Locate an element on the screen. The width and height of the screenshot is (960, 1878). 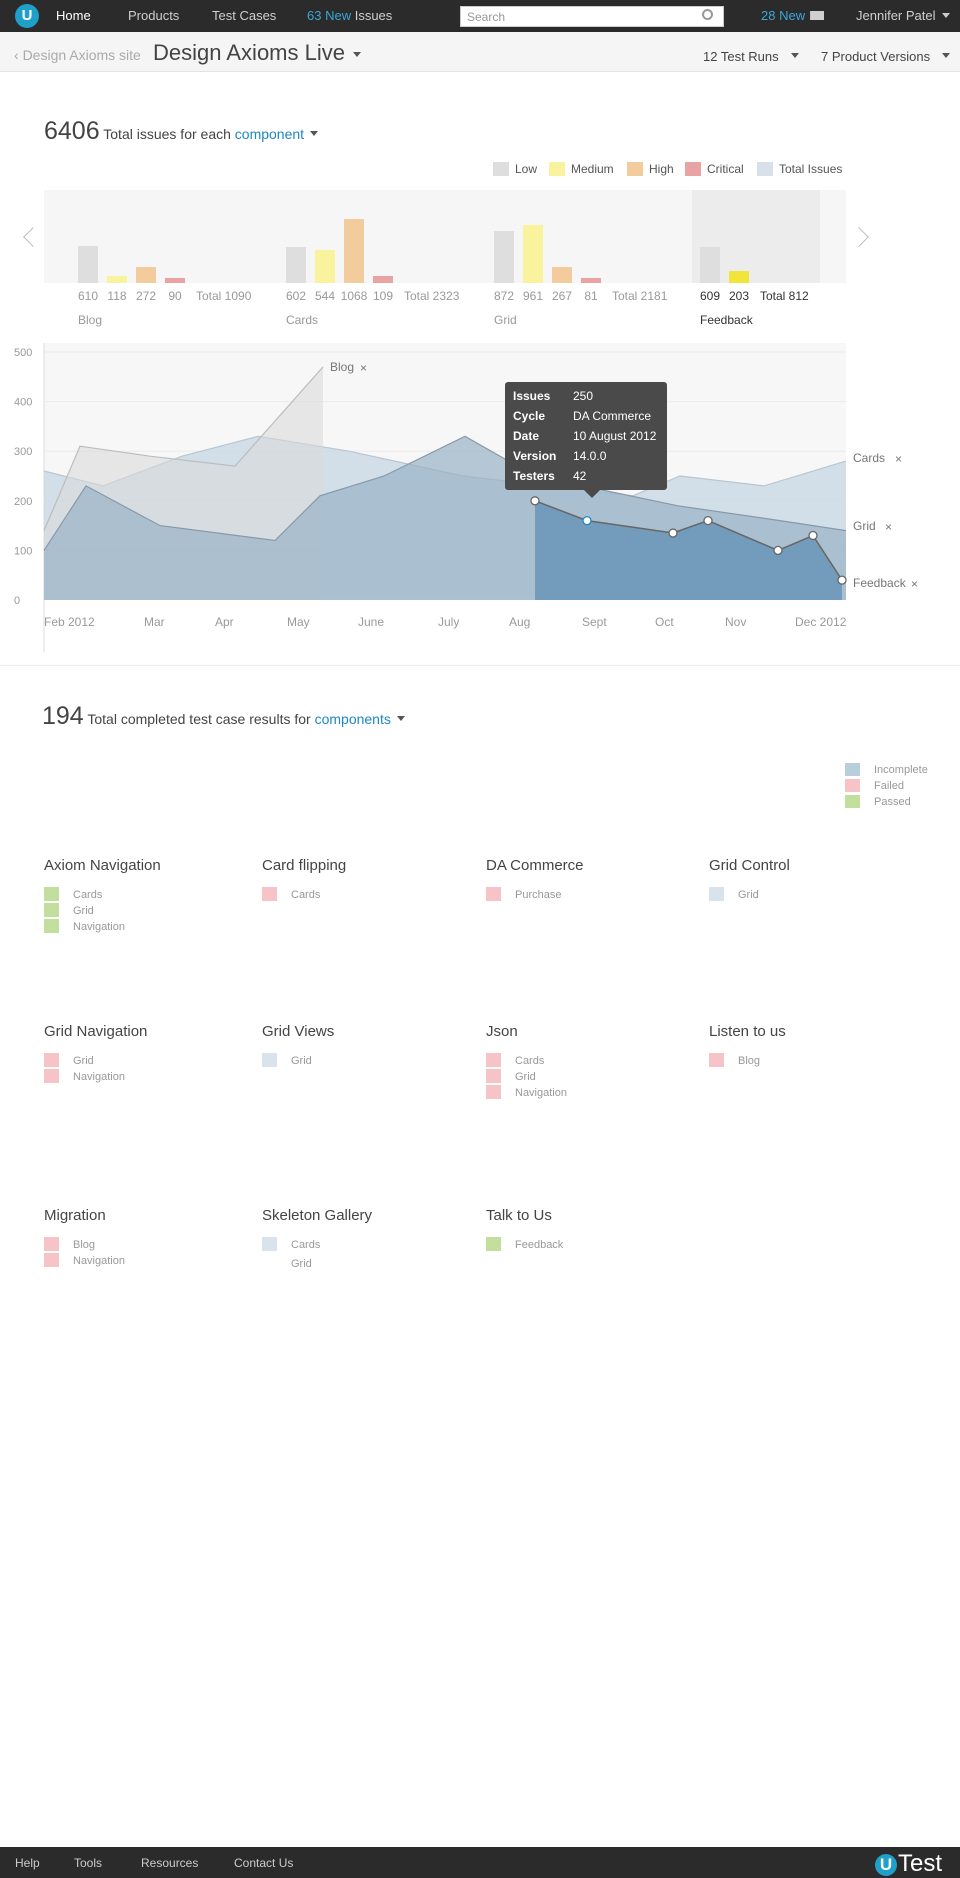
project-title: Design Axioms Live is located at coordinates (257, 53).